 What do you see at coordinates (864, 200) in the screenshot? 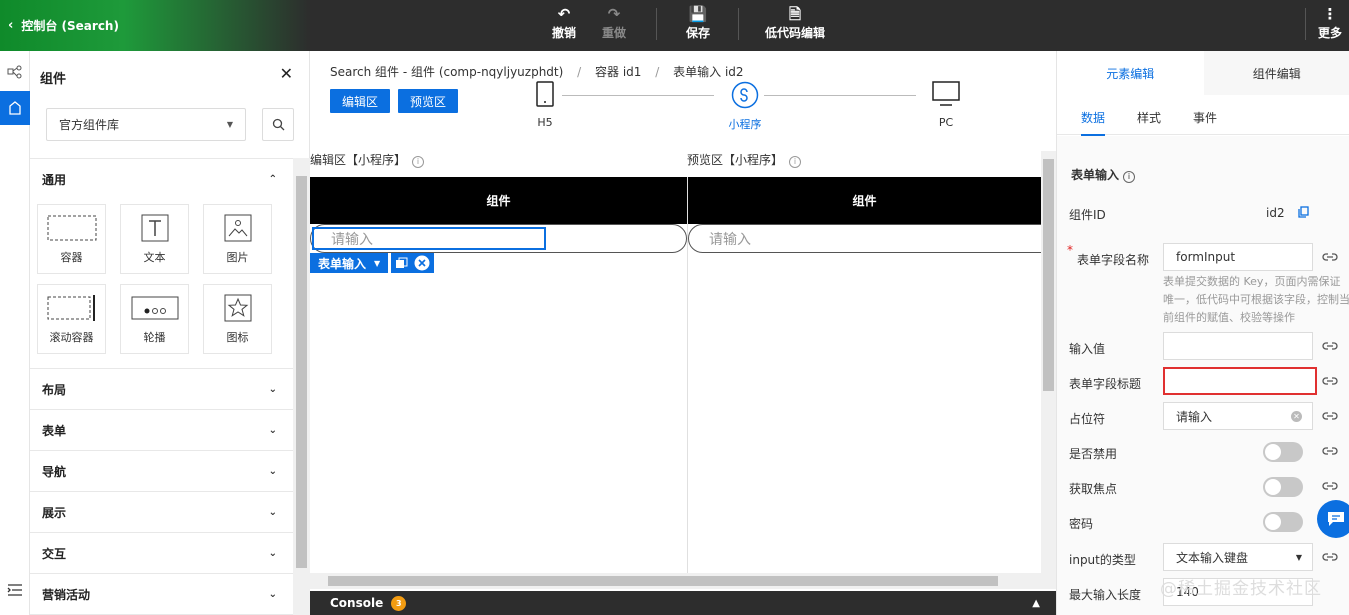
I see `preview-zone-header: 组件` at bounding box center [864, 200].